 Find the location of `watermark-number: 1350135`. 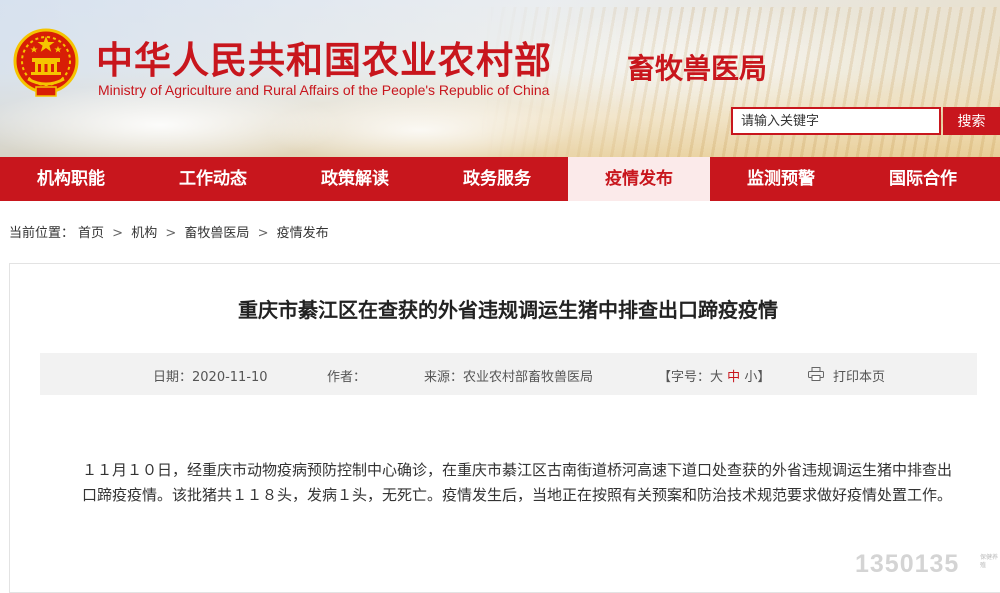

watermark-number: 1350135 is located at coordinates (907, 564).